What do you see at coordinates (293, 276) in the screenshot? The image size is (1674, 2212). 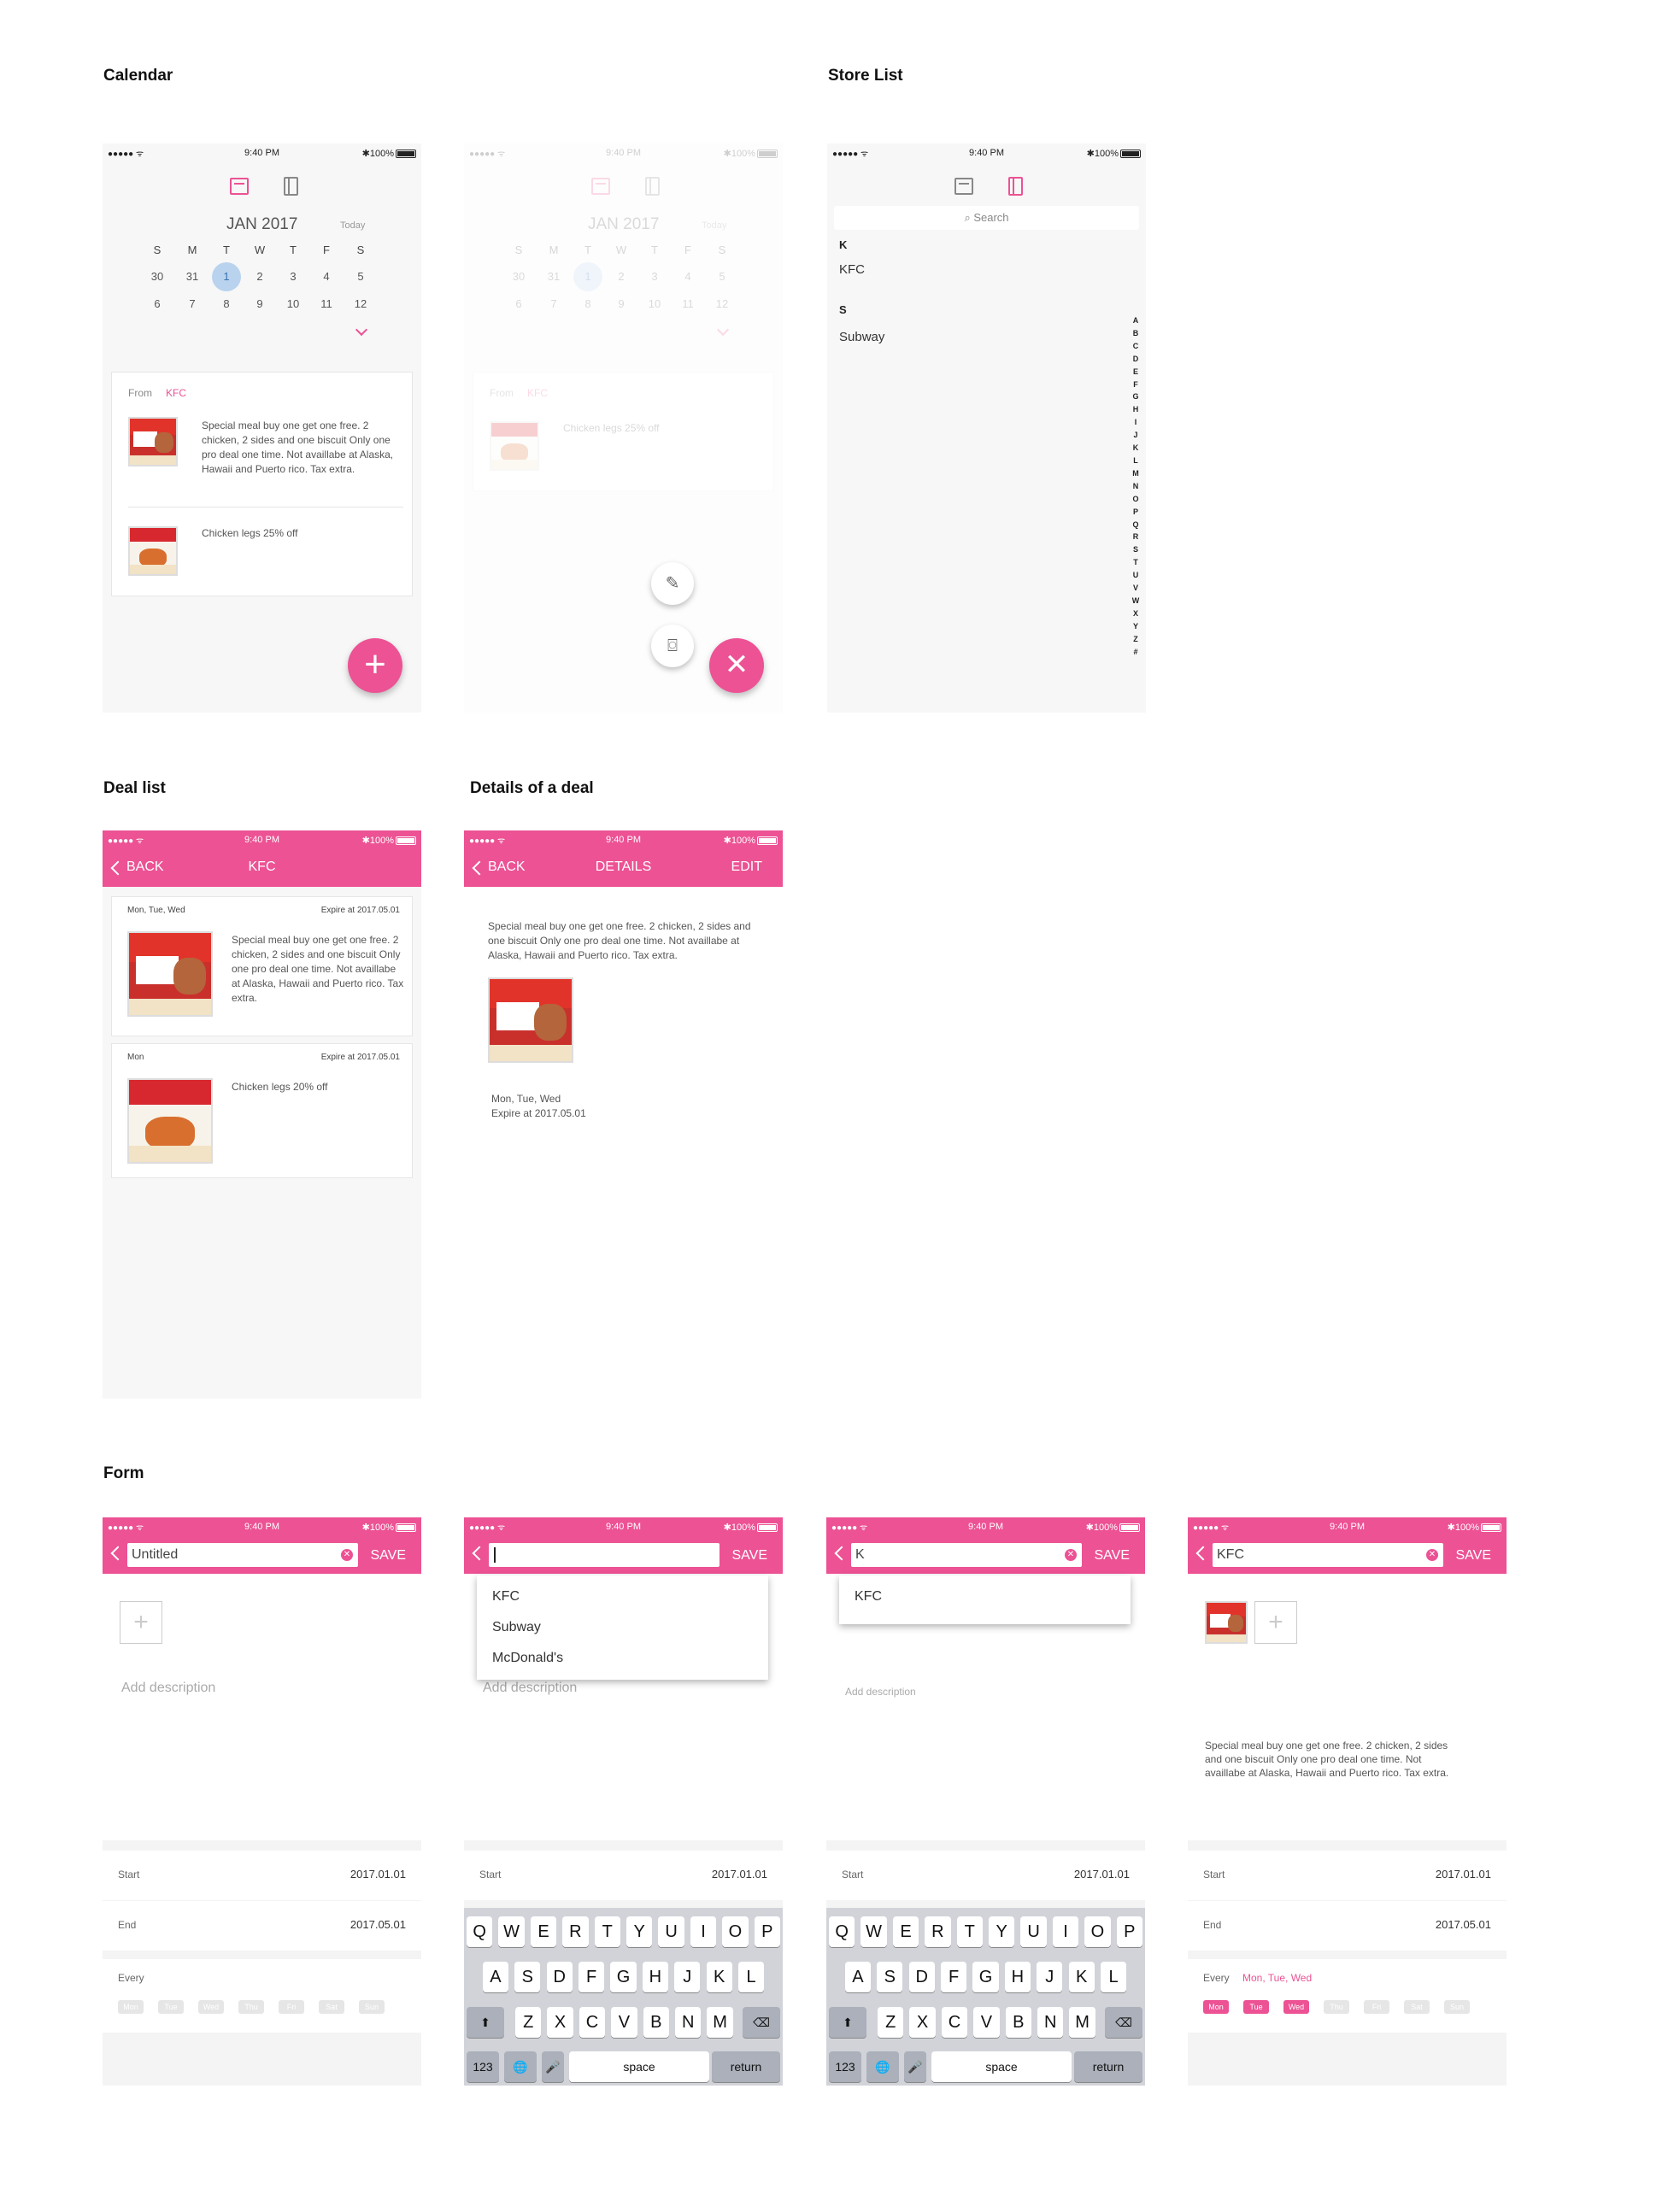 I see `calendar-day: 3` at bounding box center [293, 276].